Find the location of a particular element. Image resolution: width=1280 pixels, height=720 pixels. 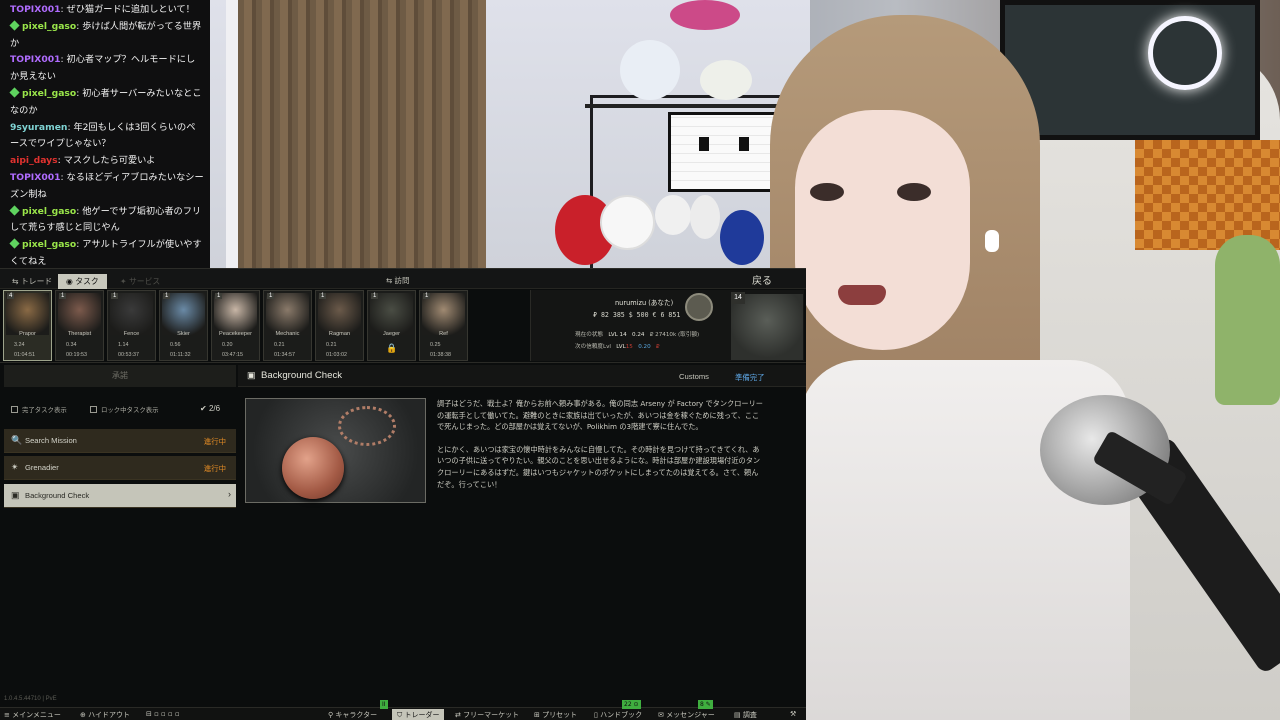

dinosaur-plush is located at coordinates (1247, 320).